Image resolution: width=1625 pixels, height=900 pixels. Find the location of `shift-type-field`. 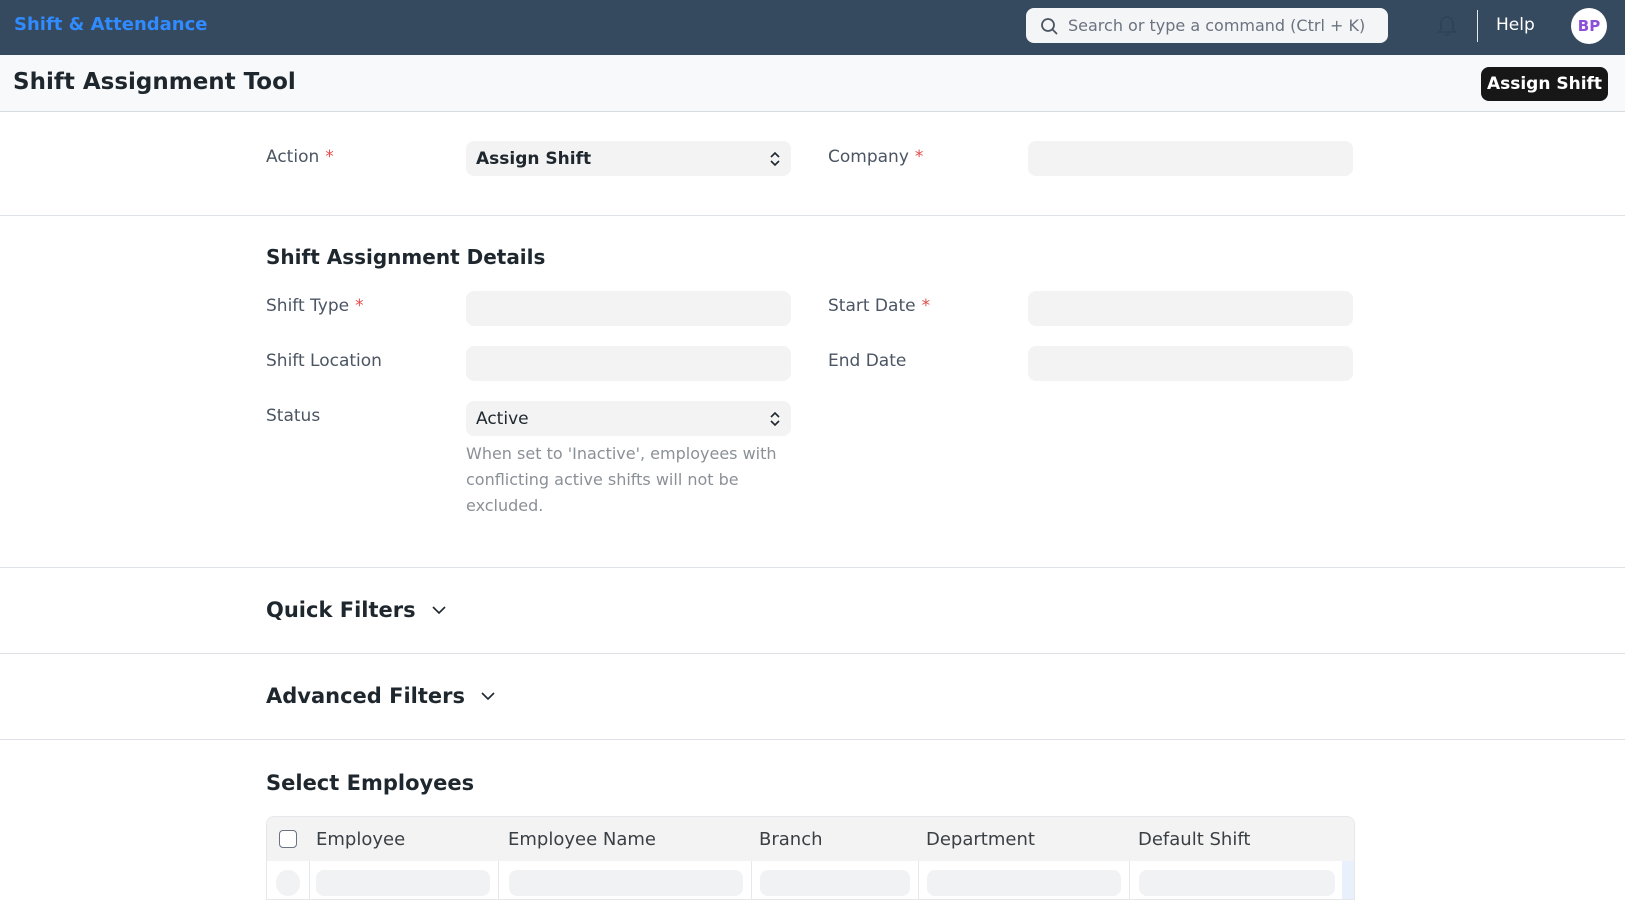

shift-type-field is located at coordinates (628, 308).